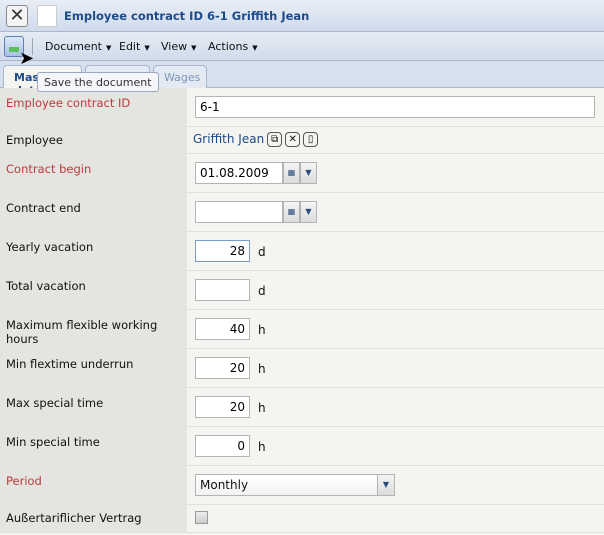  Describe the element at coordinates (93, 212) in the screenshot. I see `label: Contract end` at that location.